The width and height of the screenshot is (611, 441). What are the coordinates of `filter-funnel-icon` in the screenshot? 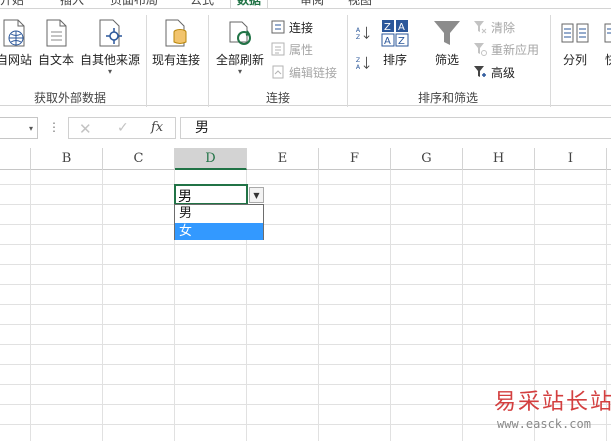 It's located at (447, 33).